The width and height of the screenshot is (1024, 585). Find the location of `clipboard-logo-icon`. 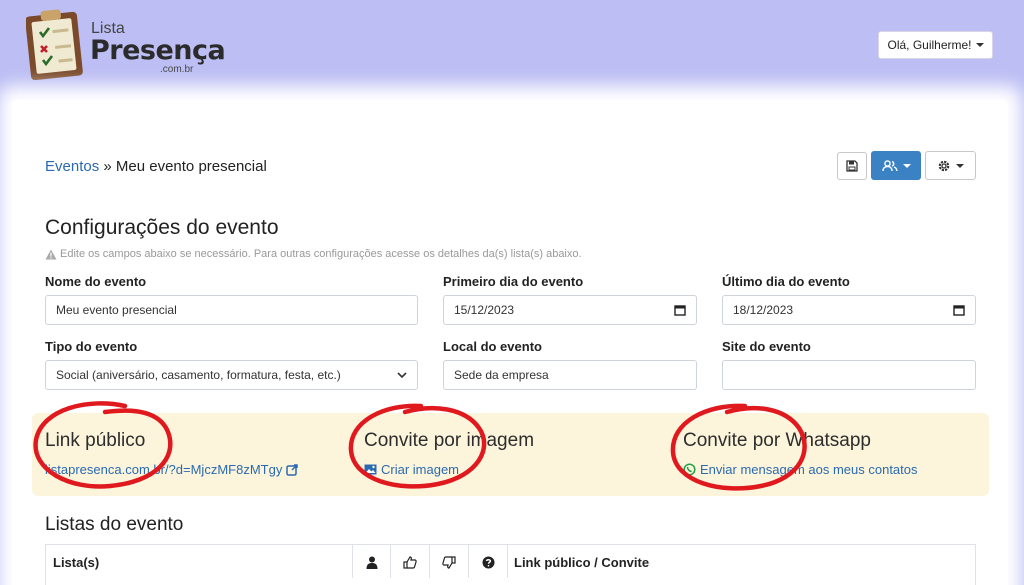

clipboard-logo-icon is located at coordinates (54, 44).